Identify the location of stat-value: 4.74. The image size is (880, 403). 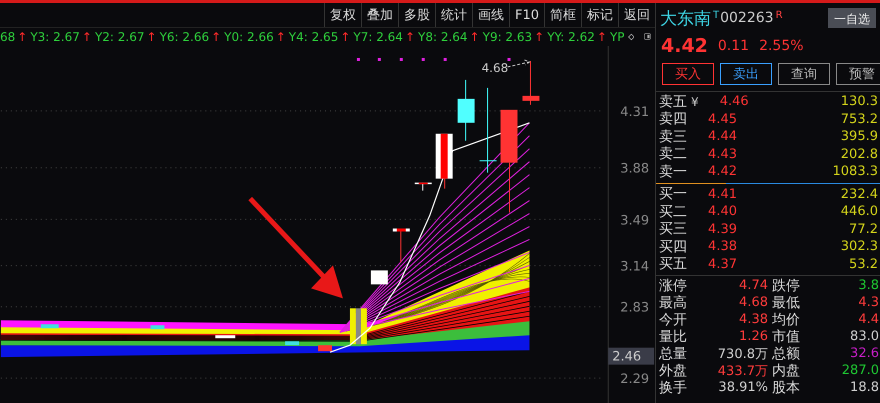
(753, 285).